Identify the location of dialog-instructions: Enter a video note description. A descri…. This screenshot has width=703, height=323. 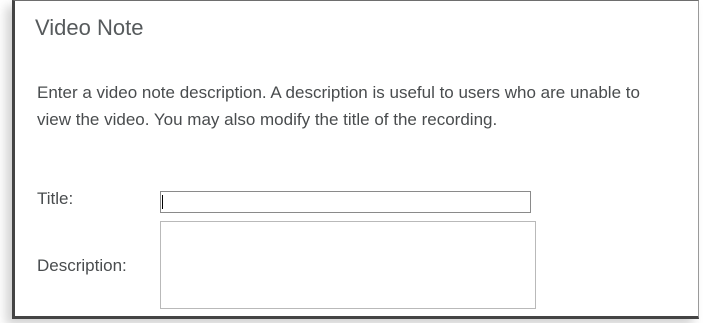
(338, 106).